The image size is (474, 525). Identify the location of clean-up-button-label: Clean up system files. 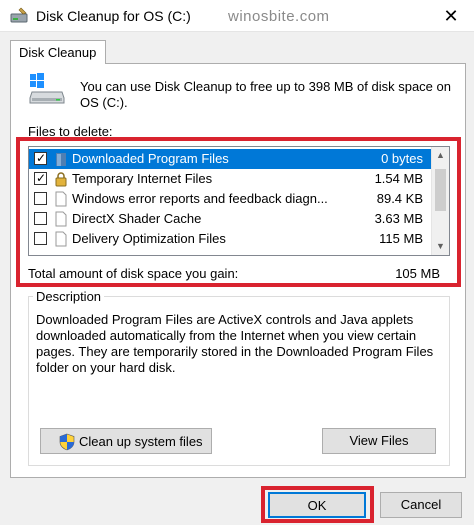
(141, 441).